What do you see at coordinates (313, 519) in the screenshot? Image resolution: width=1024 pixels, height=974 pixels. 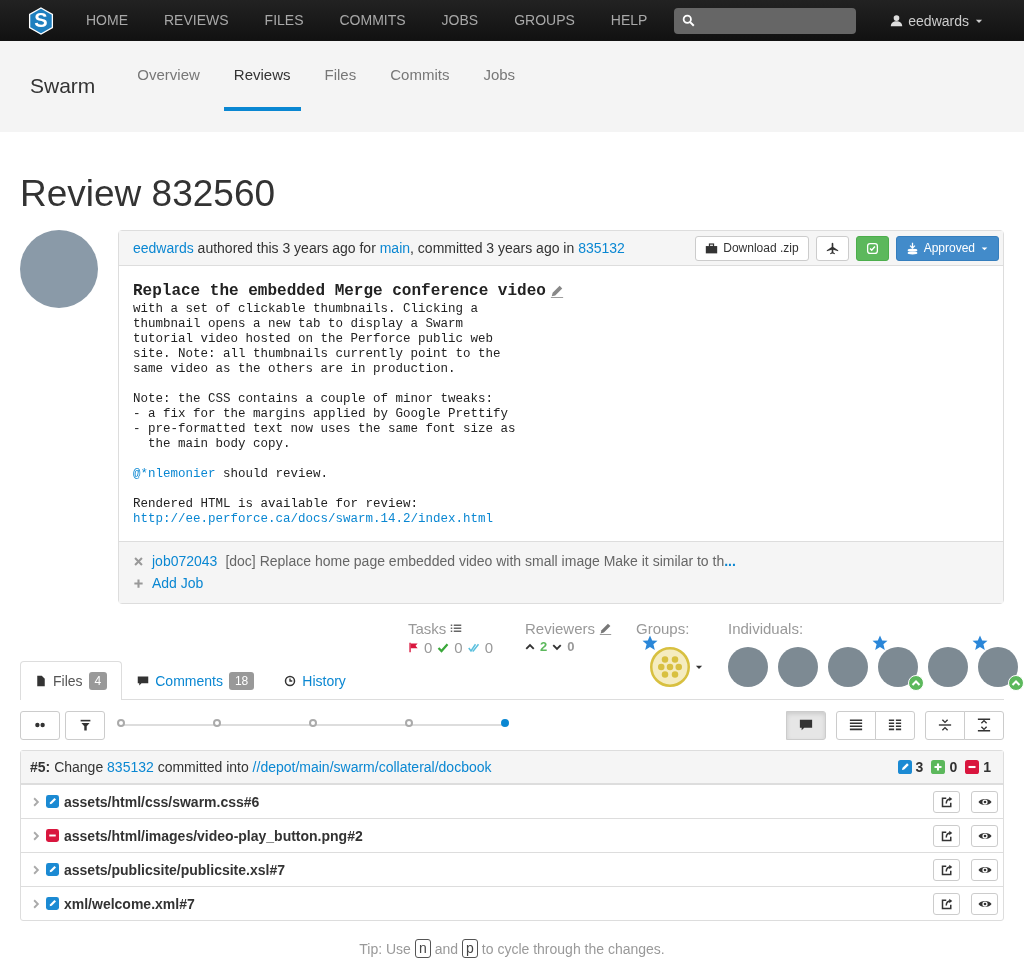 I see `link: http://ee.perforce.ca/docs/swarm.14.2/index.html` at bounding box center [313, 519].